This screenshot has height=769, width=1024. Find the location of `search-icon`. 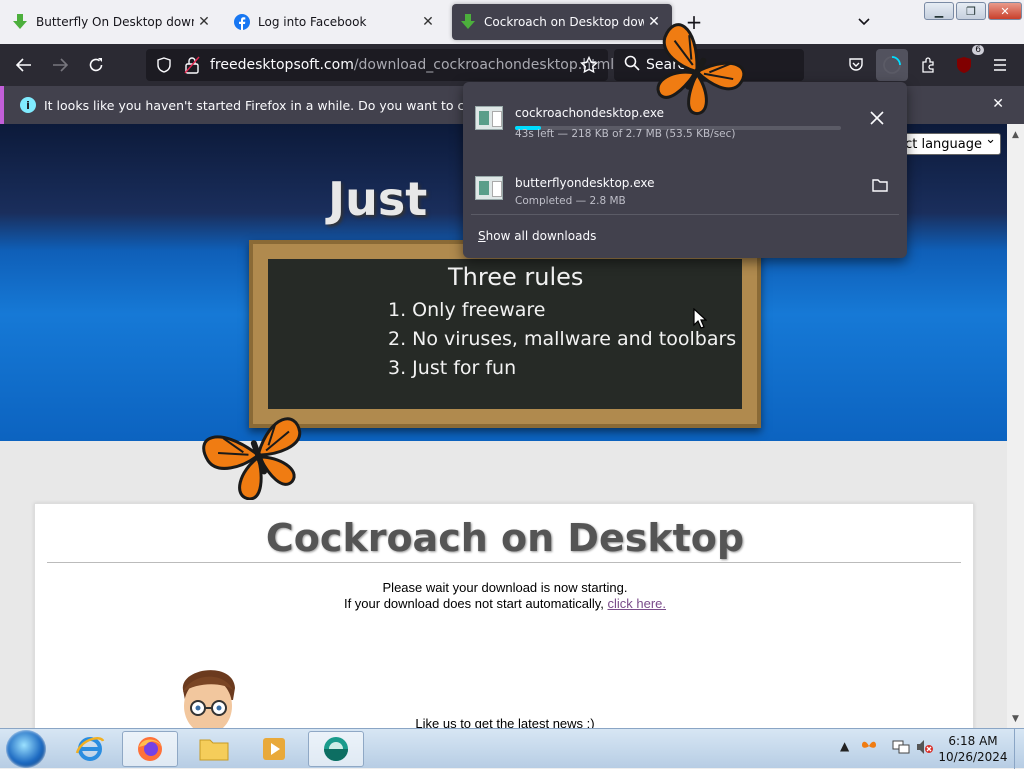

search-icon is located at coordinates (632, 65).